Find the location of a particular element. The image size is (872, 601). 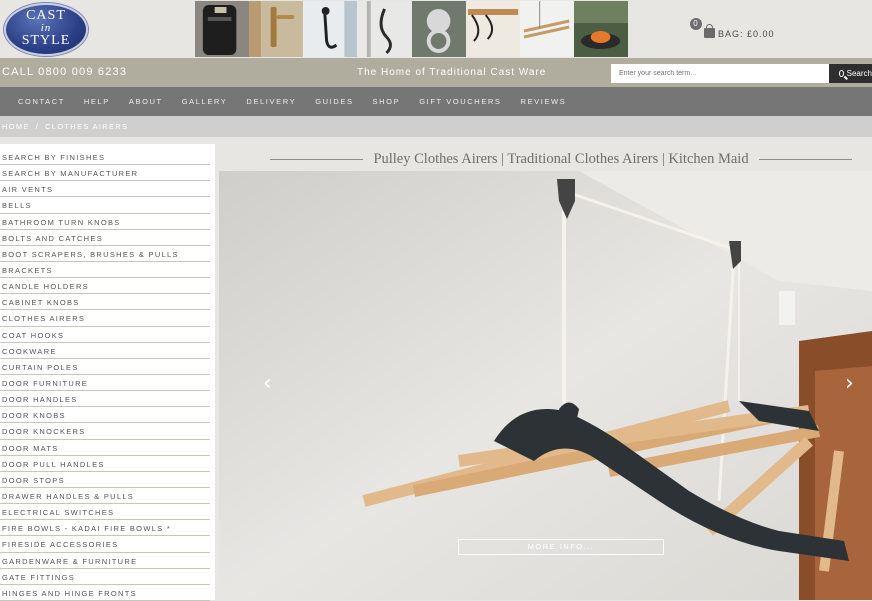

search-input is located at coordinates (720, 73).